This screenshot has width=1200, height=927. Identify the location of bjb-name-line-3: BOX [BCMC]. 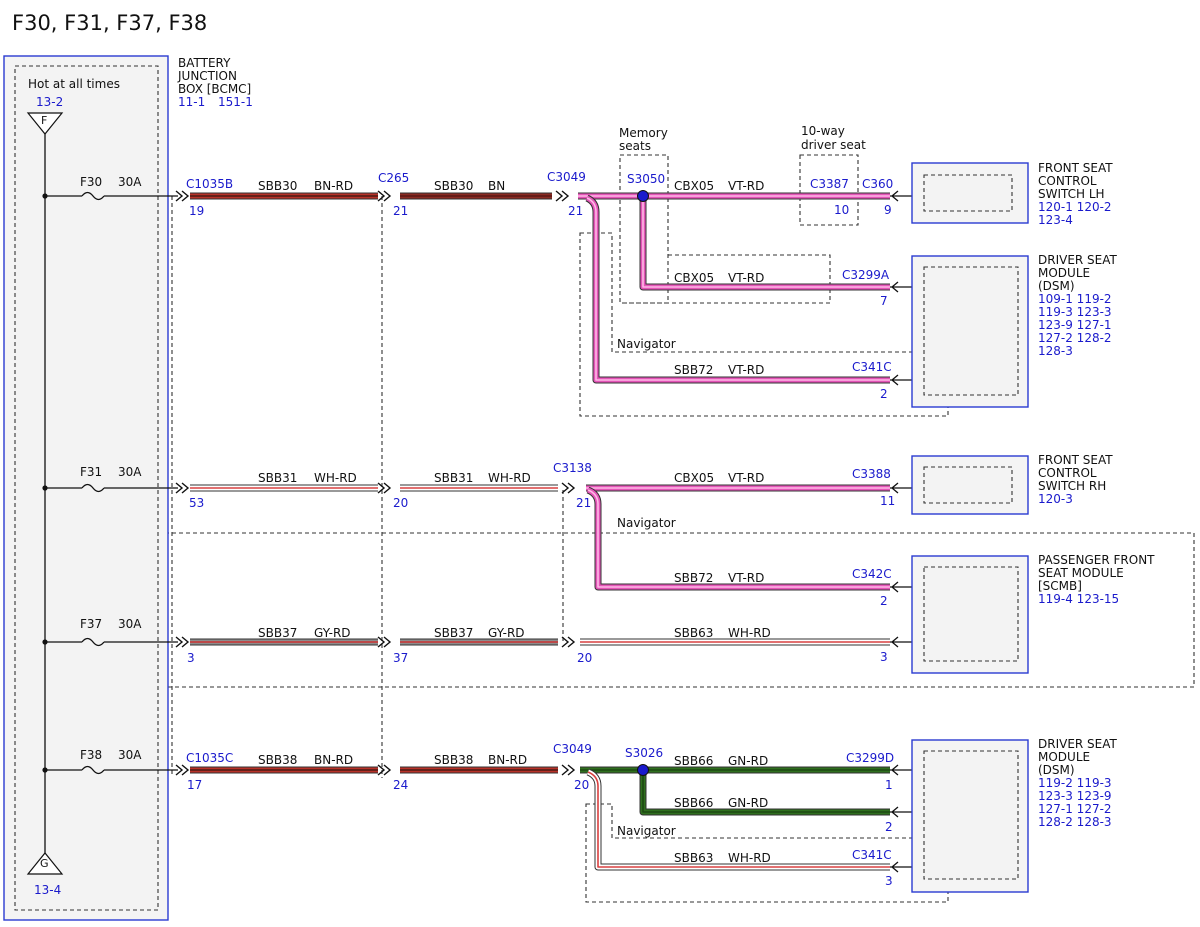
(214, 89).